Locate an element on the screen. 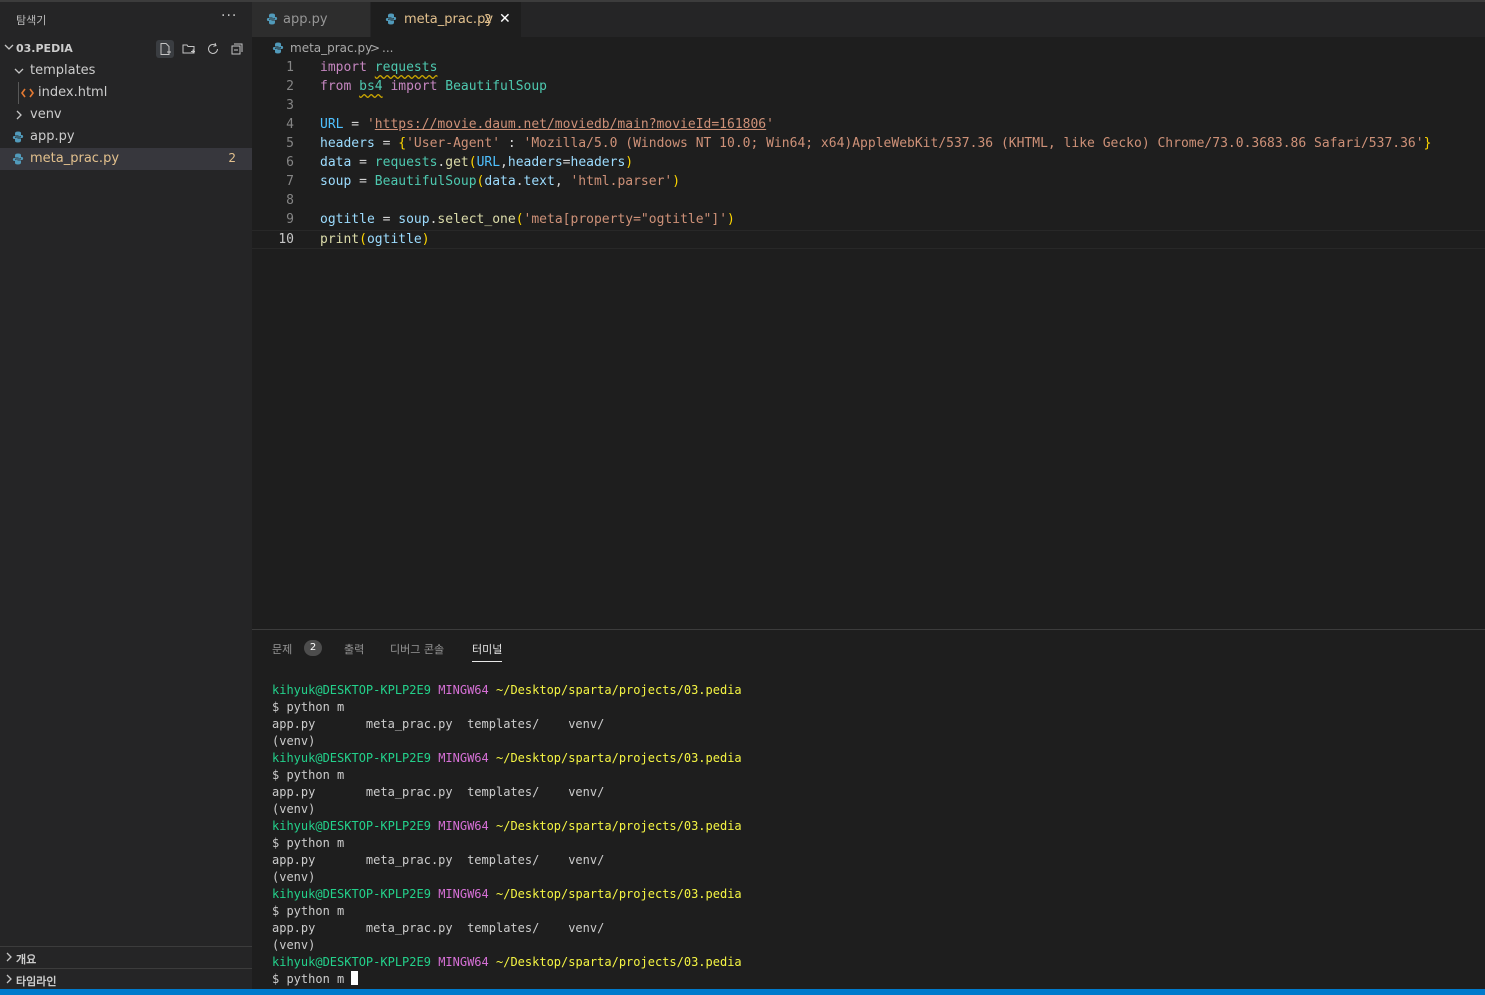 This screenshot has height=995, width=1485. tree-item-templates: templates is located at coordinates (126, 71).